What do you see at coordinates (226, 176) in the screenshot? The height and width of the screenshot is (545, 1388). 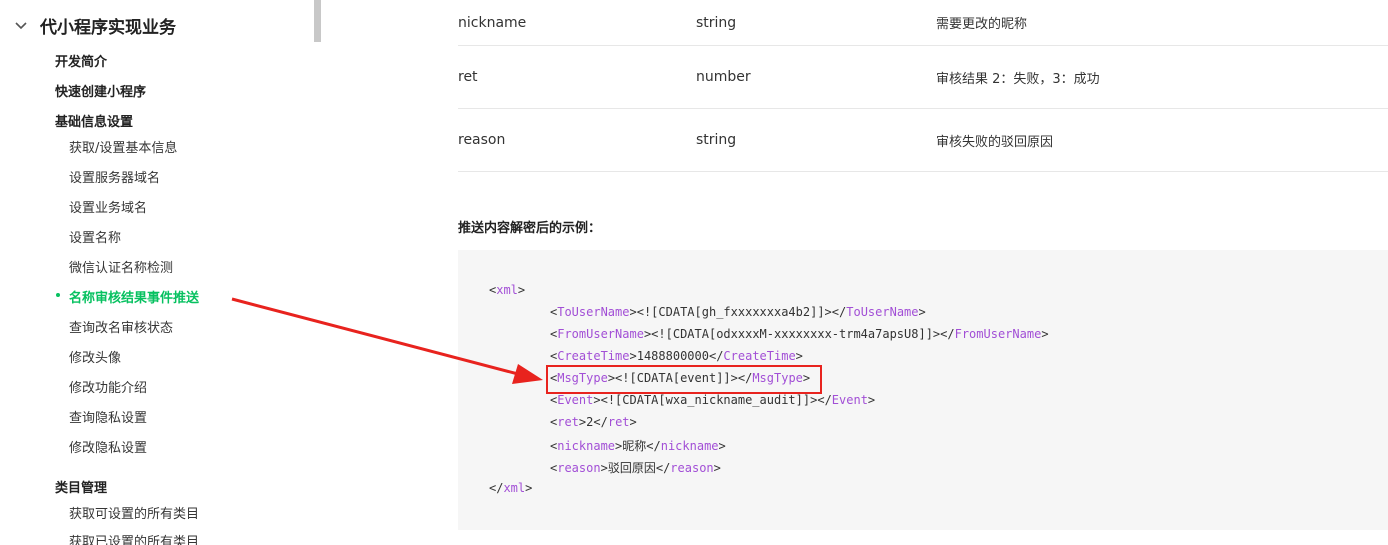 I see `sidebar-item: 设置服务器域名` at bounding box center [226, 176].